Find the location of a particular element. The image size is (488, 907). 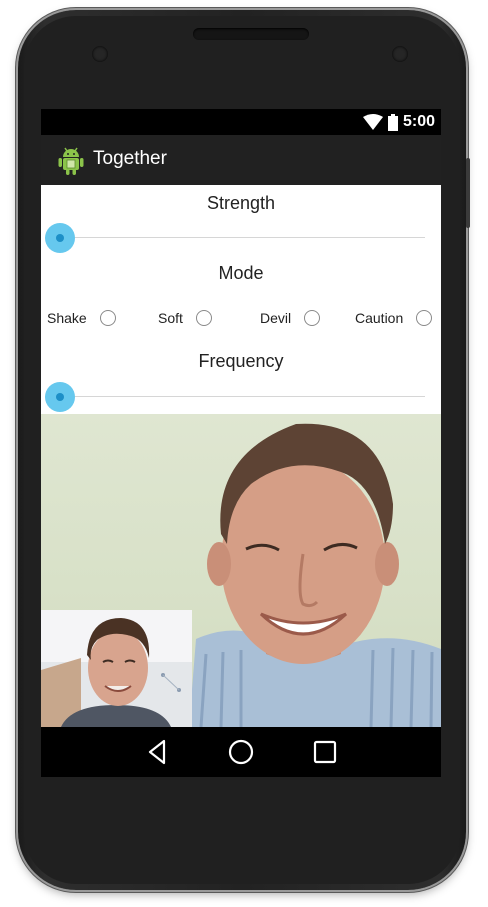

mode-option-label: Devil is located at coordinates (276, 318).